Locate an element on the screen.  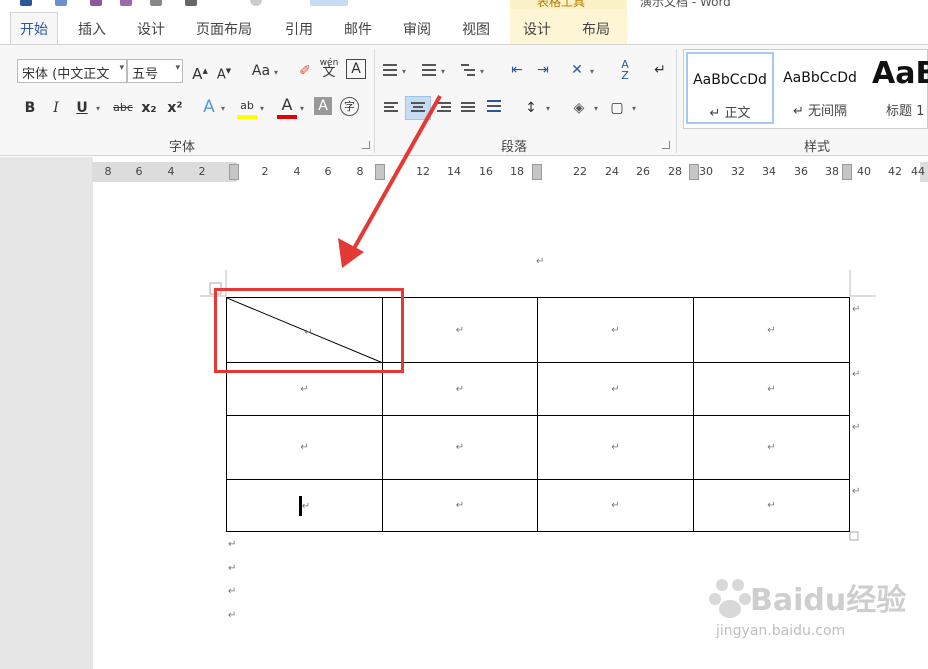
baidu-watermark: Baidu经验 jingyan.baidu.com is located at coordinates (807, 610).